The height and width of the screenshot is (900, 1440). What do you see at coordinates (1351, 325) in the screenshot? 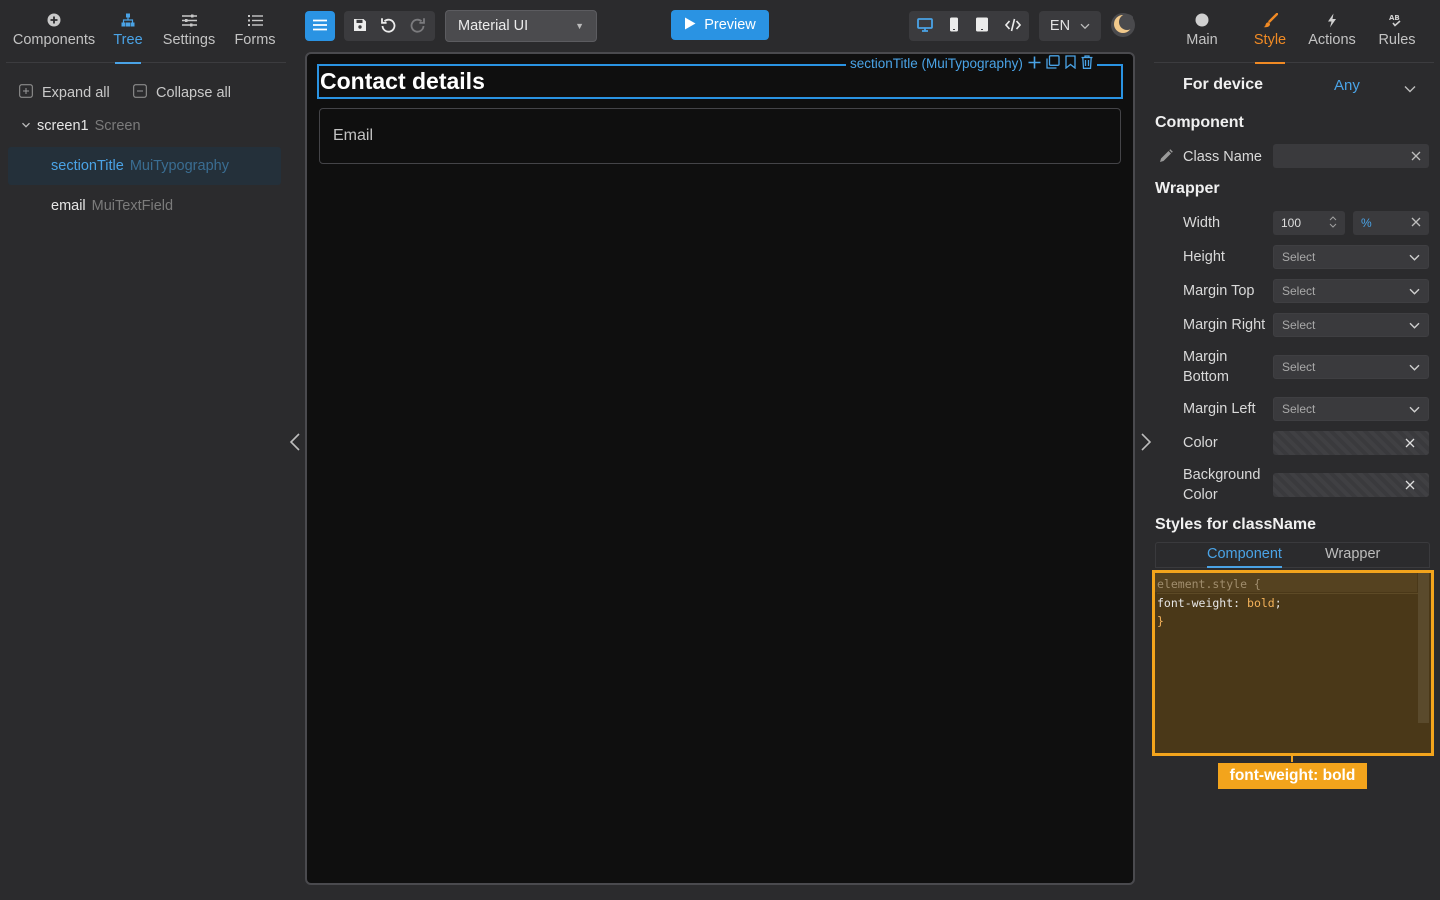
I see `margin-right-select: Select` at bounding box center [1351, 325].